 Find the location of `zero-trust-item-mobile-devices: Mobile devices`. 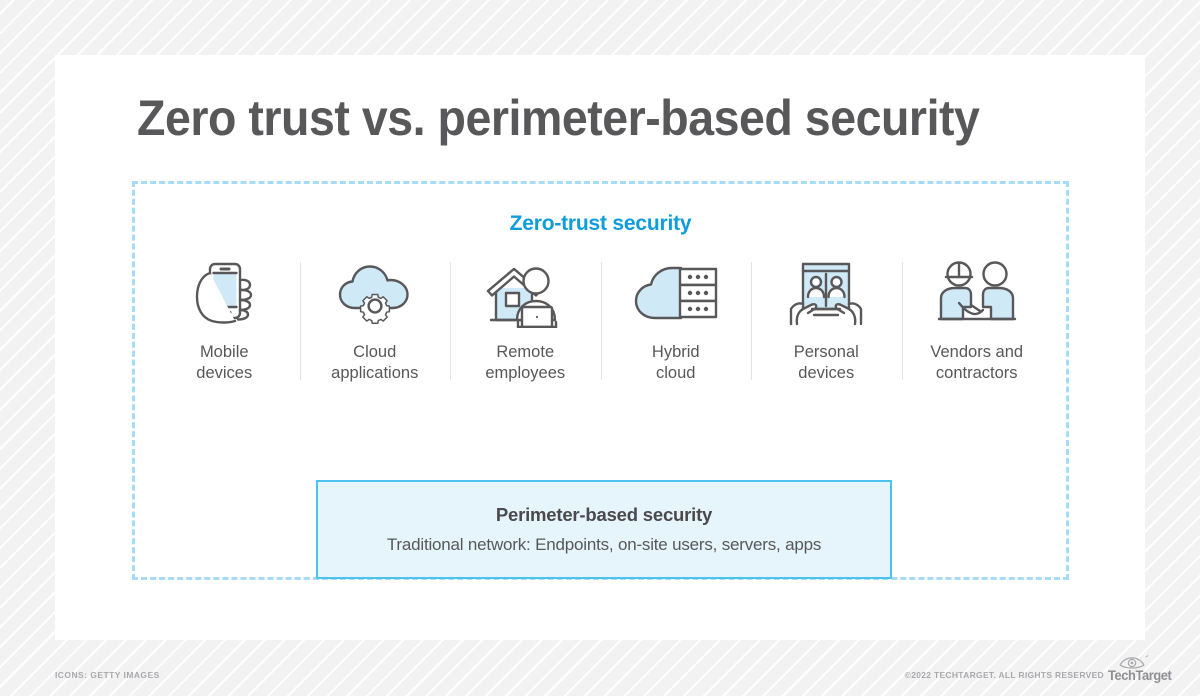

zero-trust-item-mobile-devices: Mobile devices is located at coordinates (224, 322).